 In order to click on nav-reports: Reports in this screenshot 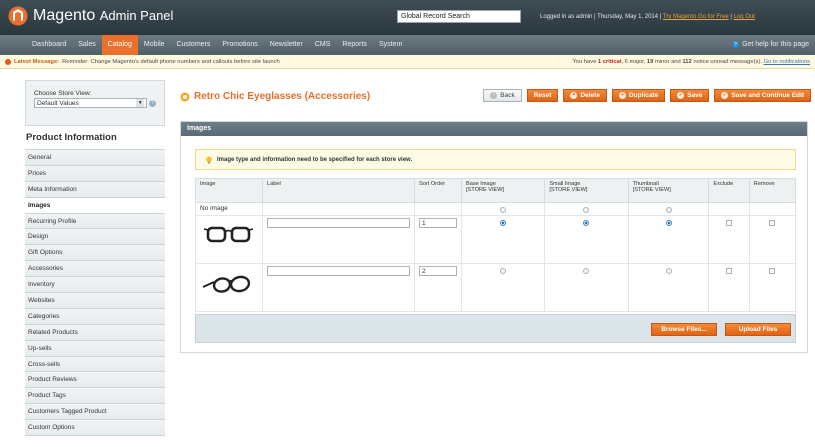, I will do `click(354, 45)`.